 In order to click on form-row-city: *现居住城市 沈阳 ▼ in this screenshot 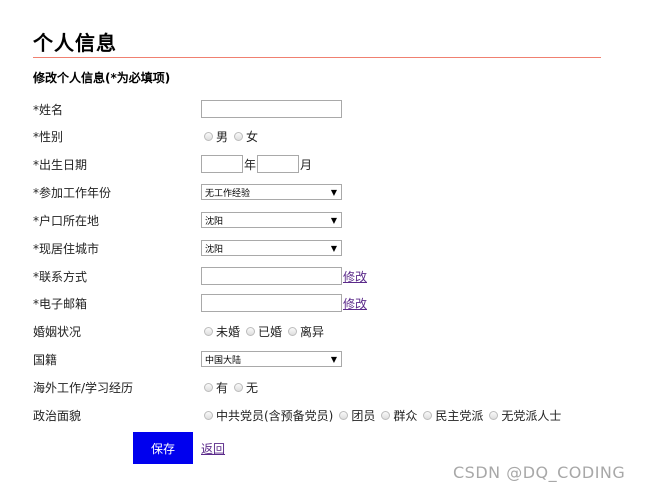, I will do `click(333, 248)`.